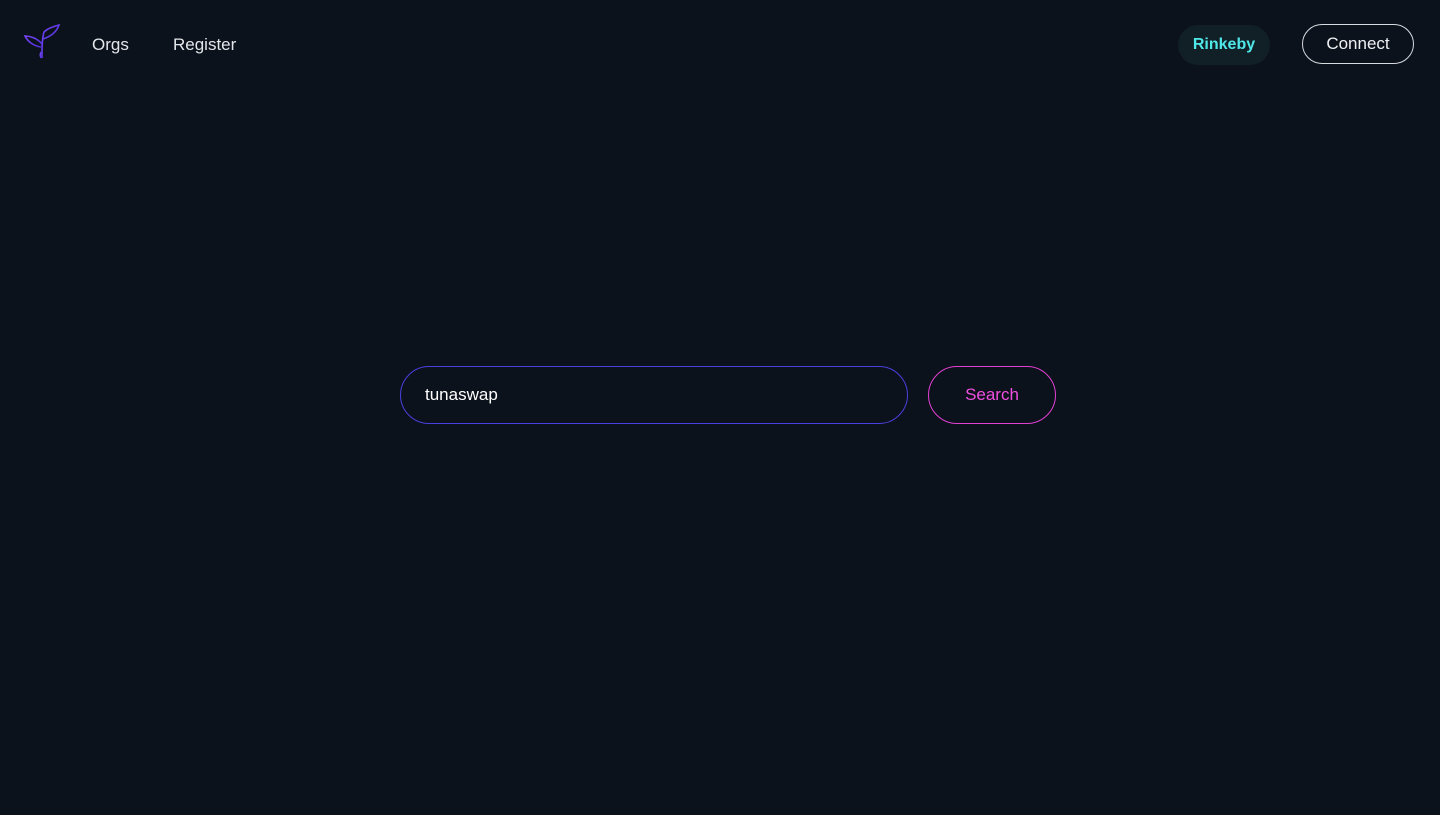 This screenshot has width=1440, height=815. I want to click on search-field, so click(654, 395).